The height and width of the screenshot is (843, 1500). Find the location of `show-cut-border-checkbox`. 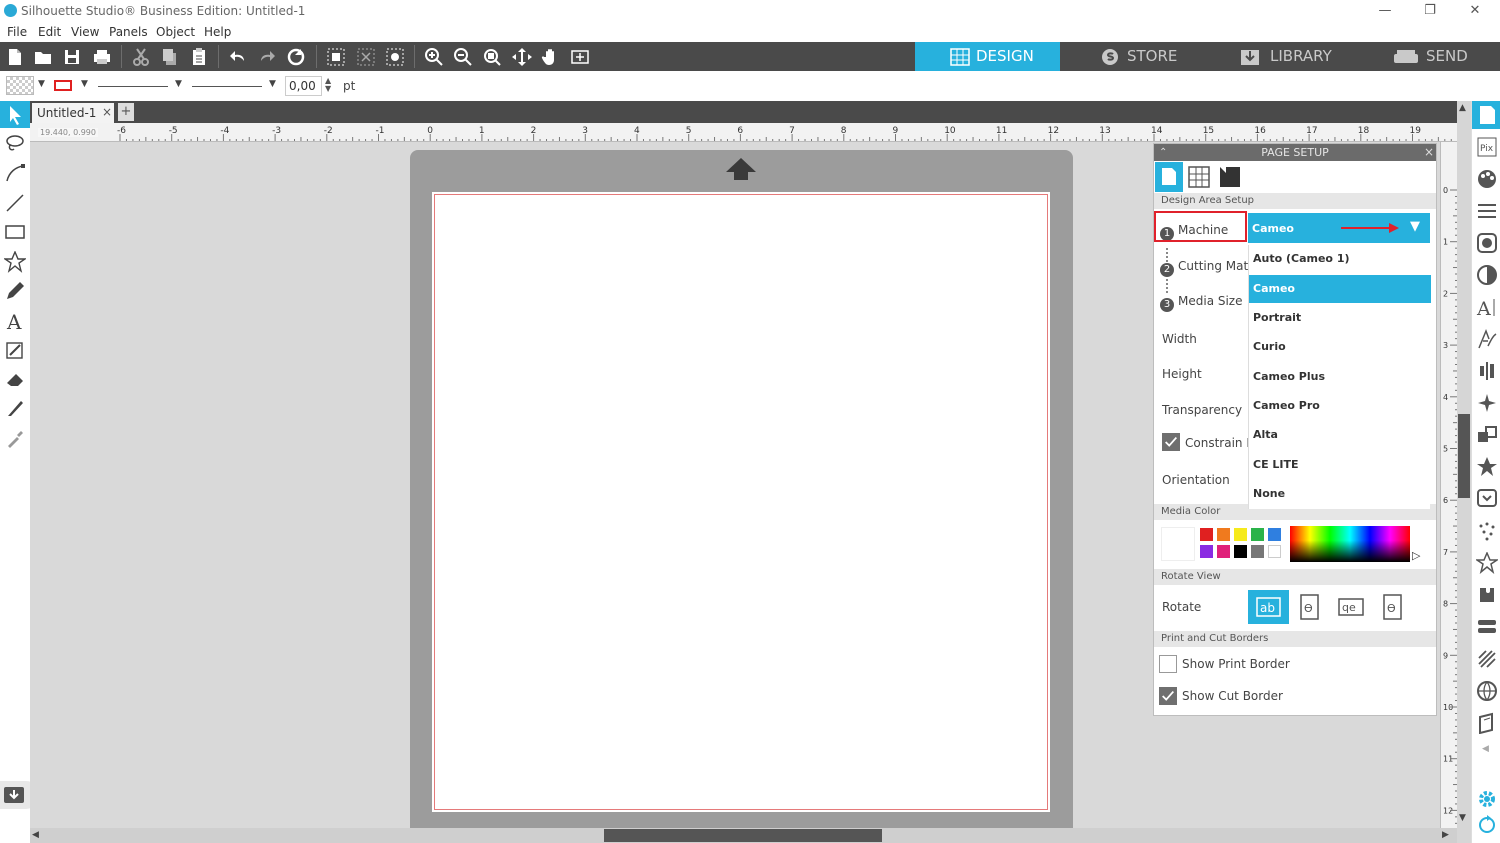

show-cut-border-checkbox is located at coordinates (1168, 696).